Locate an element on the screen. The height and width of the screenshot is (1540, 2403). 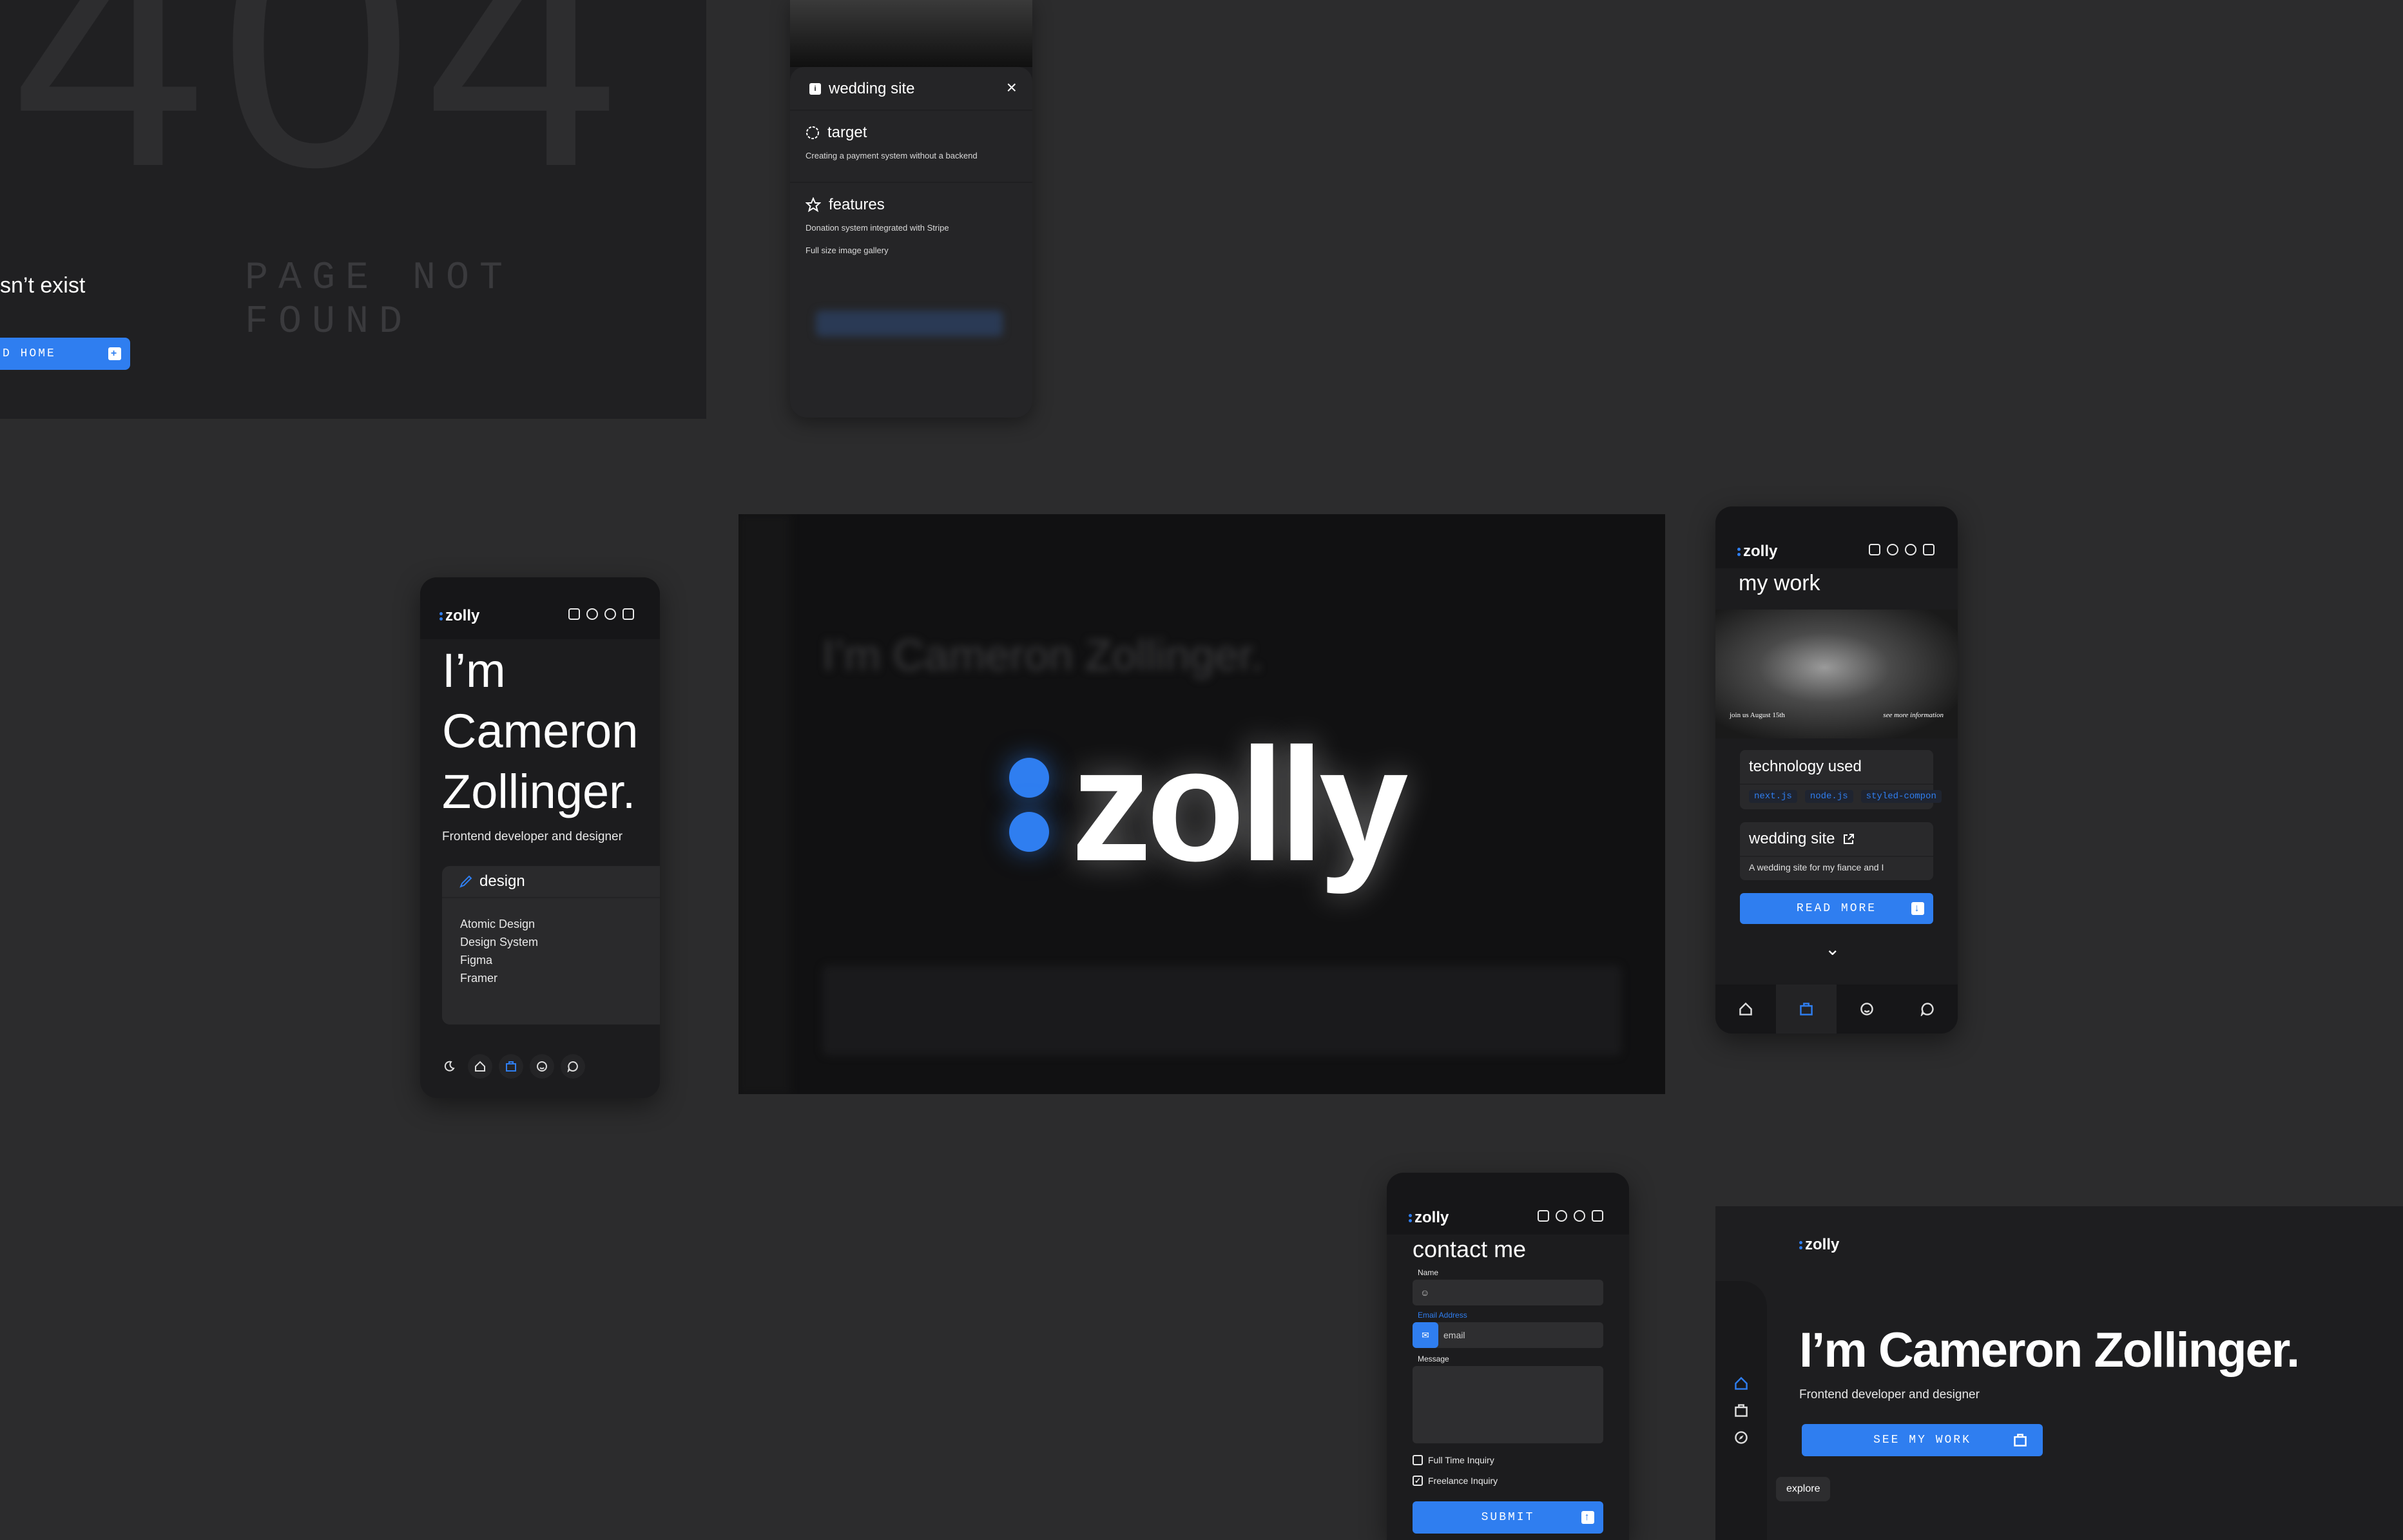
chevron-down-icon: ⌄ is located at coordinates (1832, 948).